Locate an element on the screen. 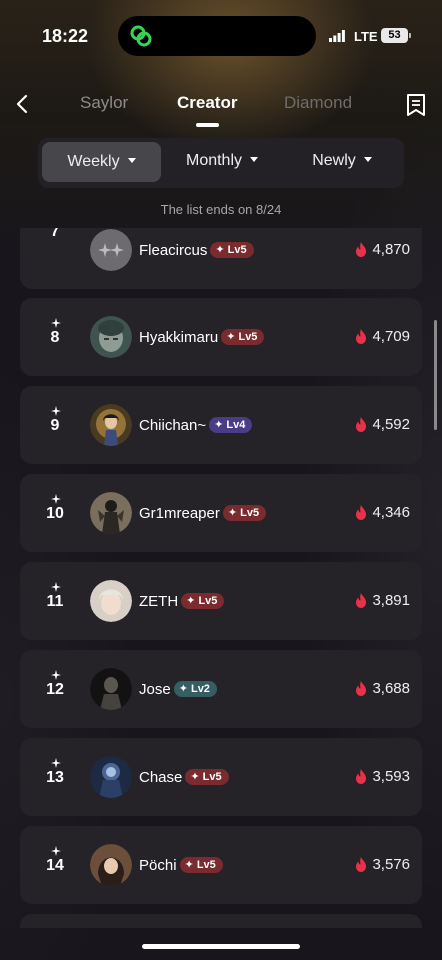 Image resolution: width=442 pixels, height=960 pixels. score: 4,709 is located at coordinates (382, 336).